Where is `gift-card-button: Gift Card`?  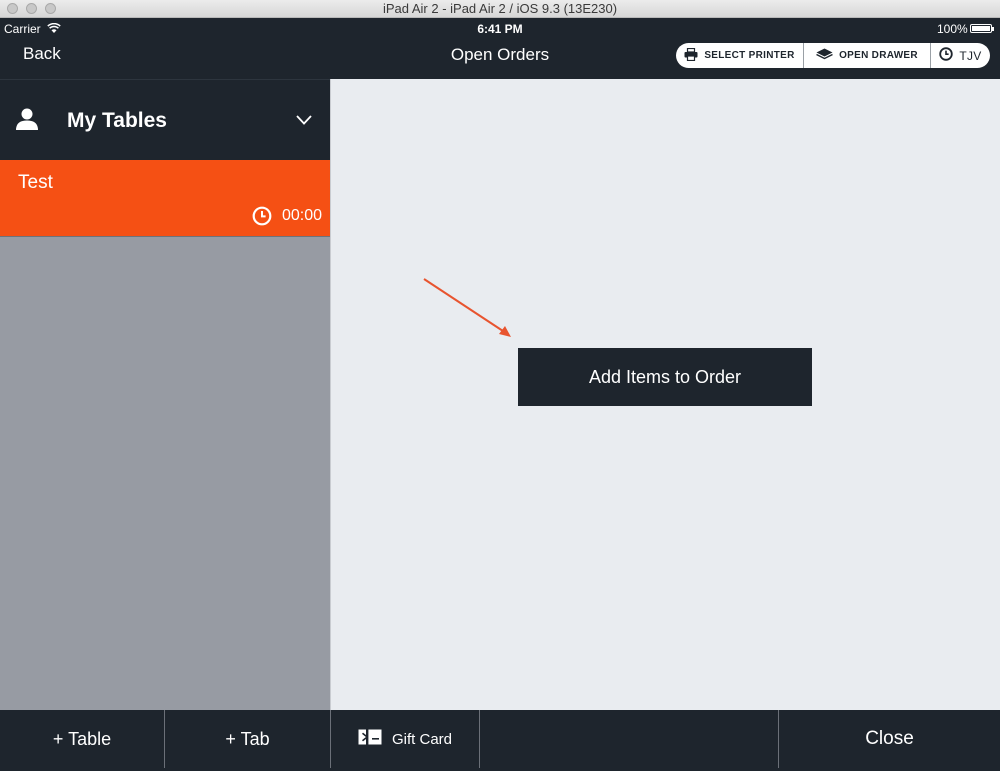
gift-card-button: Gift Card is located at coordinates (405, 739).